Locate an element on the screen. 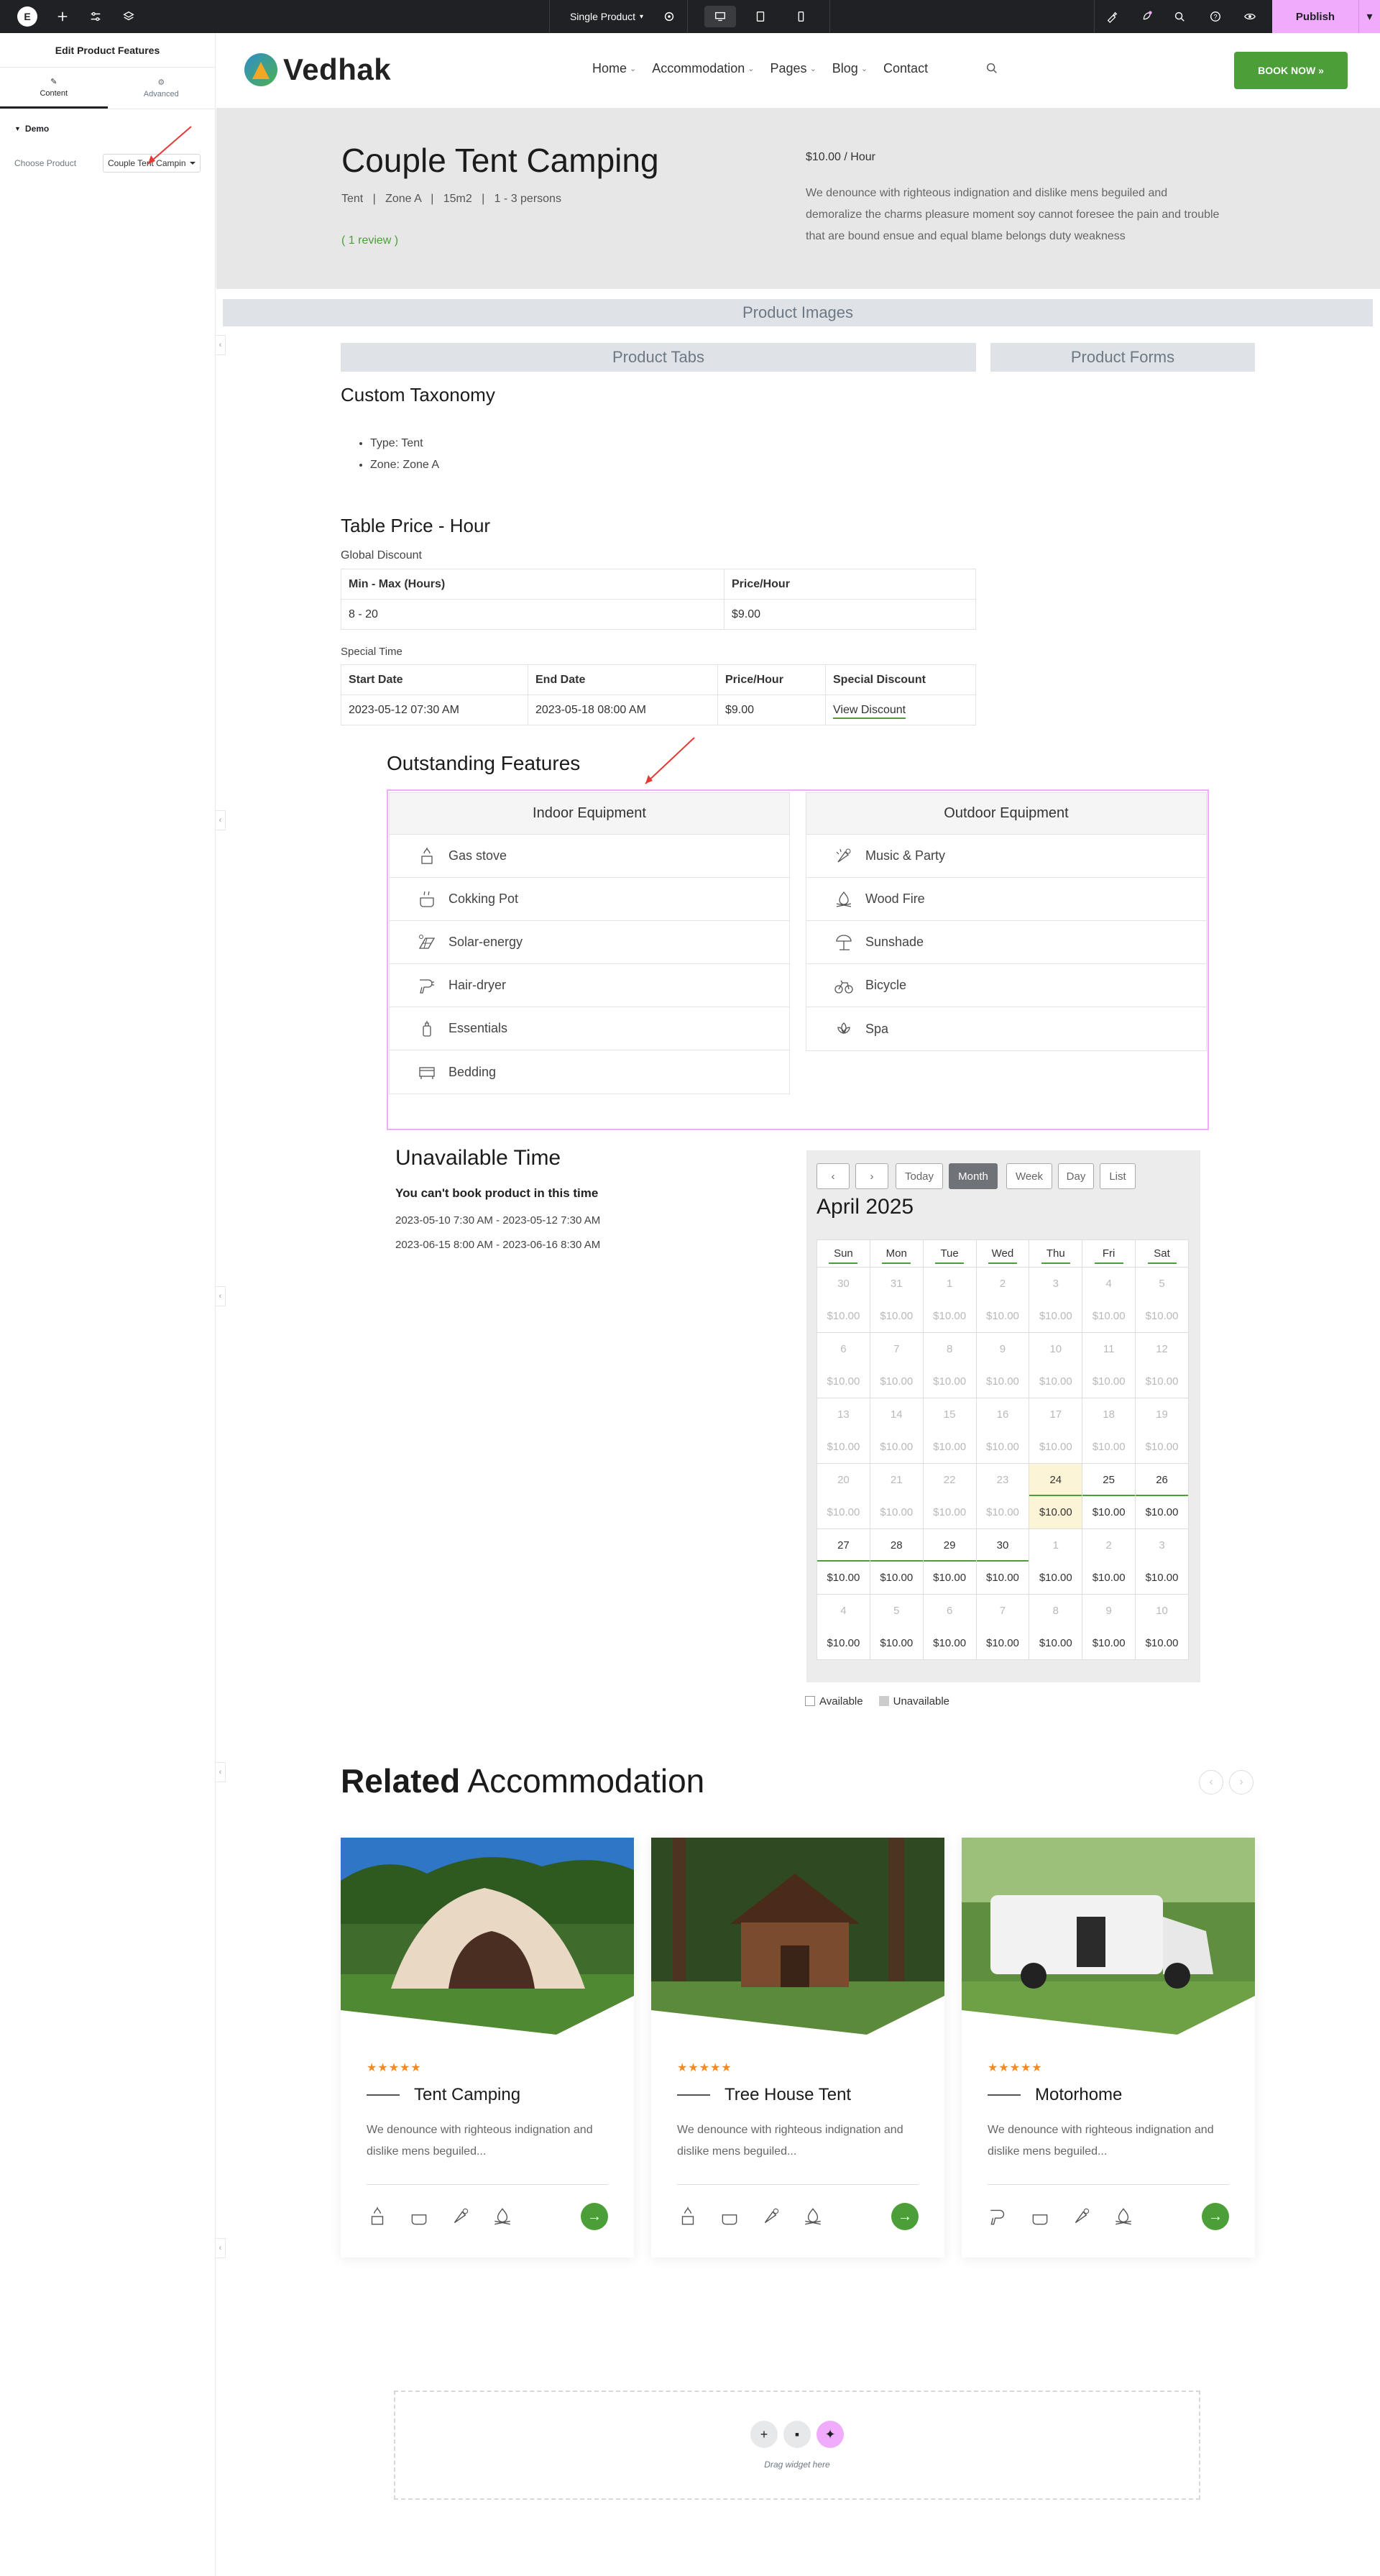 The width and height of the screenshot is (1380, 2576). elementor-logo-icon: E is located at coordinates (27, 16).